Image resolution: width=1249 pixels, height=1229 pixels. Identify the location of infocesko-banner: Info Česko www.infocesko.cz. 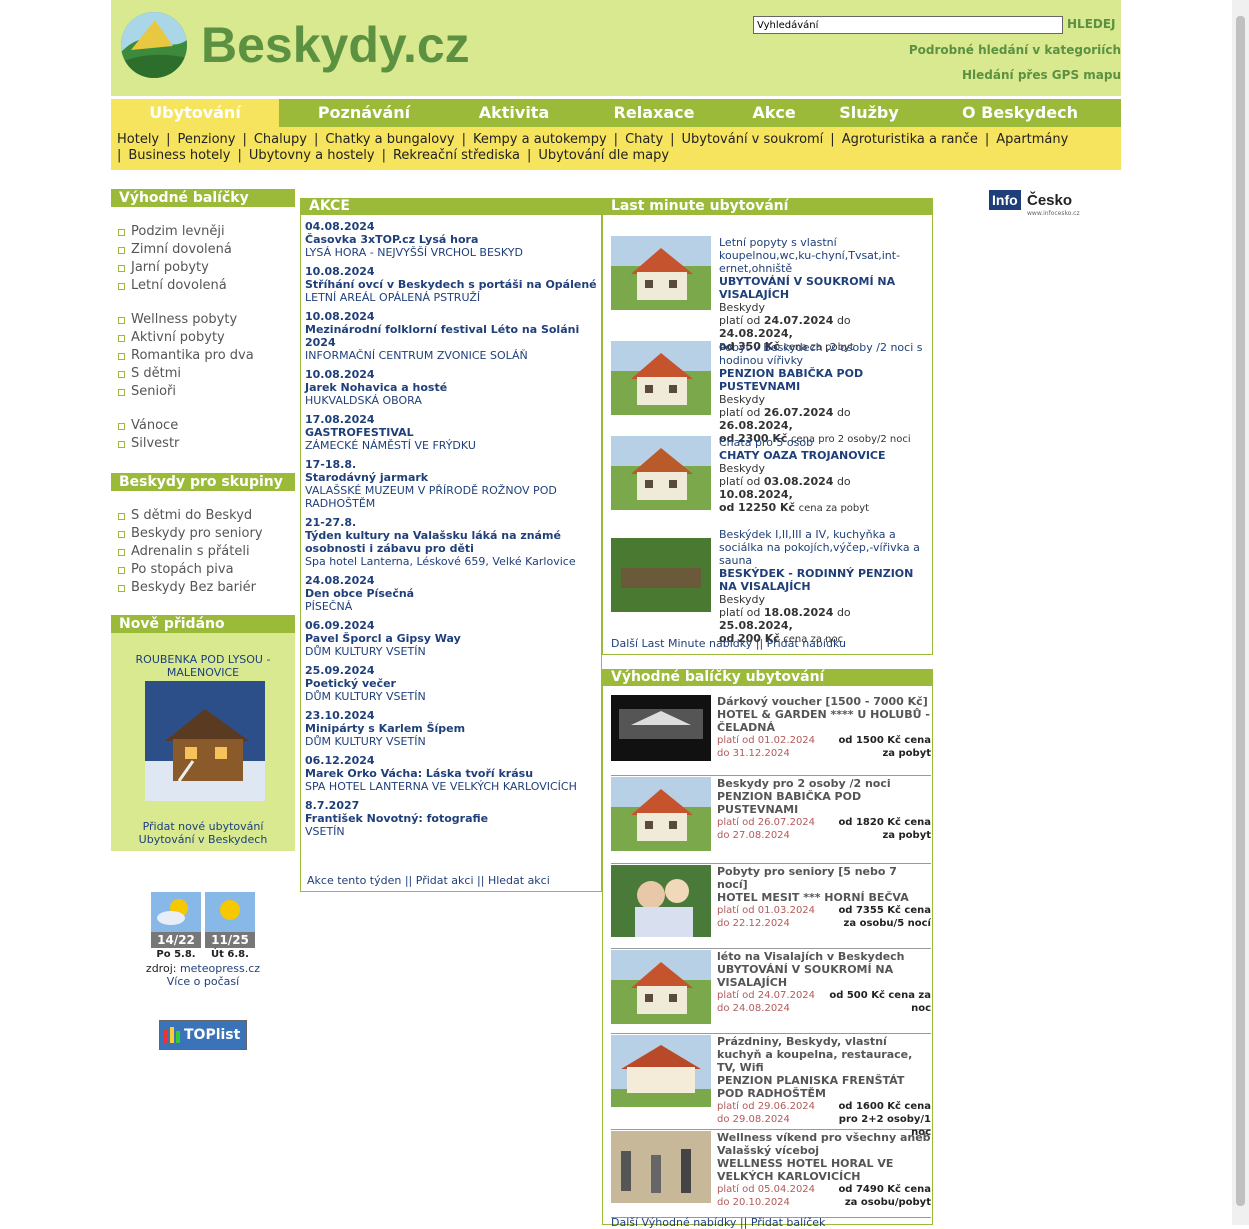
(1039, 204).